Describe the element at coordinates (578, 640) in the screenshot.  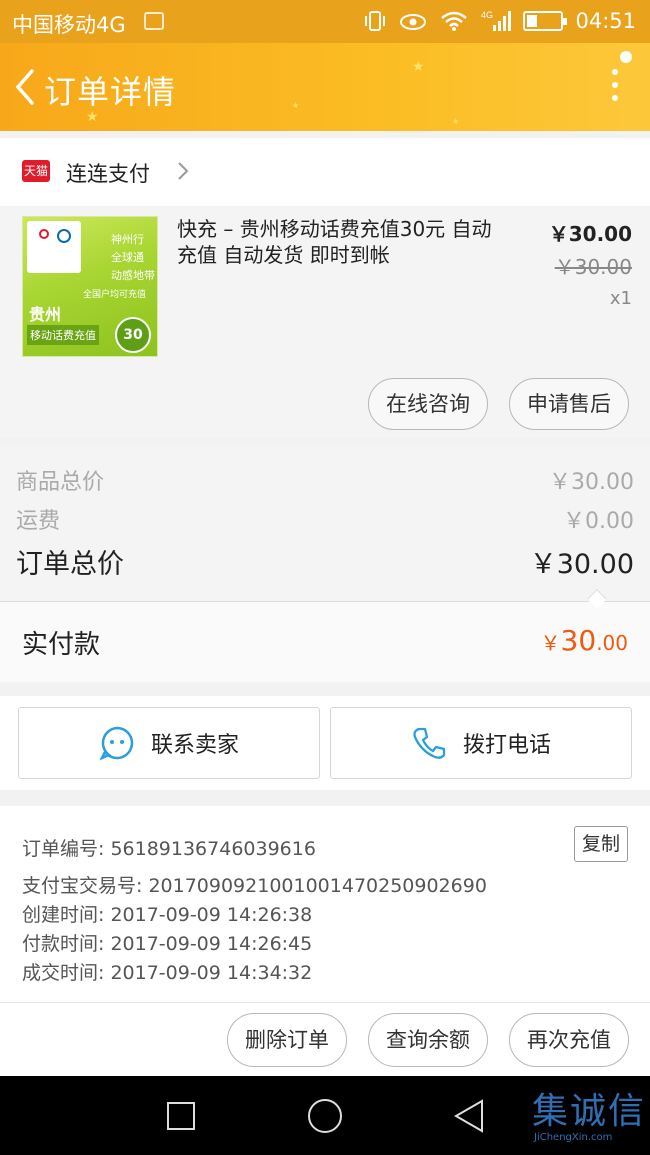
I see `paid-integer: 30` at that location.